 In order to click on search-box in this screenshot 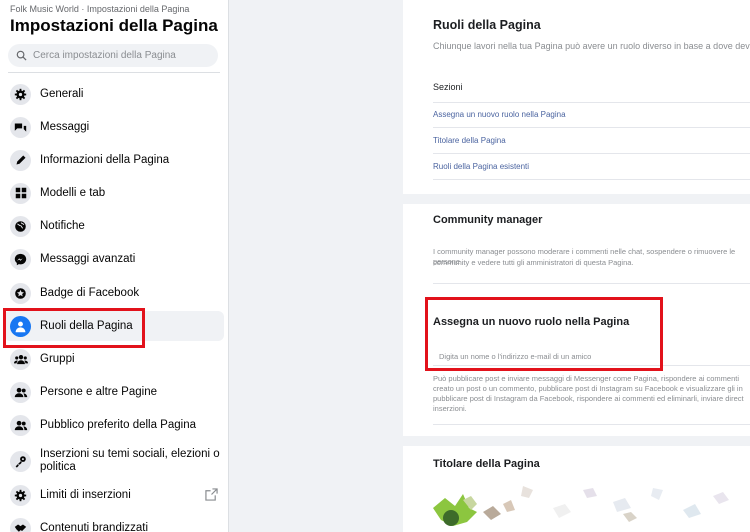, I will do `click(113, 55)`.